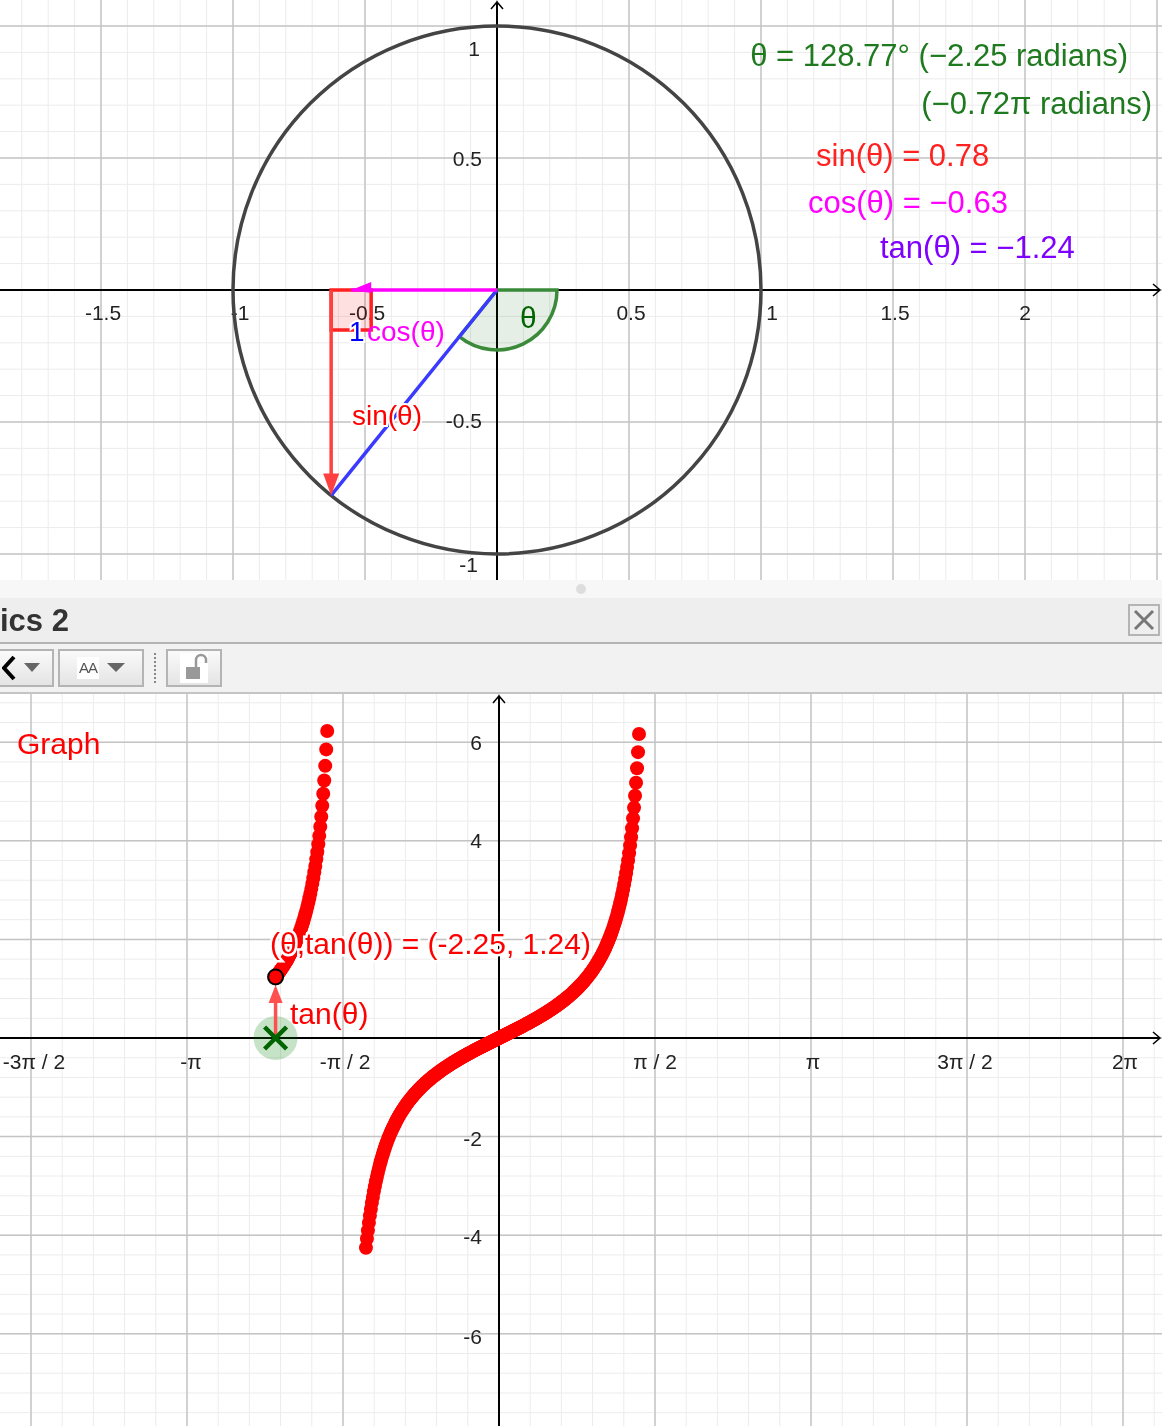 The image size is (1162, 1426). What do you see at coordinates (581, 589) in the screenshot?
I see `divider-handle-icon` at bounding box center [581, 589].